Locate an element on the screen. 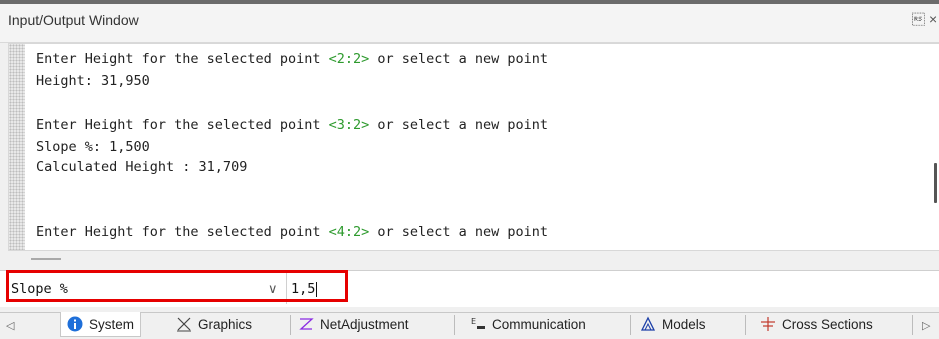 This screenshot has height=339, width=939. cross-sections-icon is located at coordinates (768, 324).